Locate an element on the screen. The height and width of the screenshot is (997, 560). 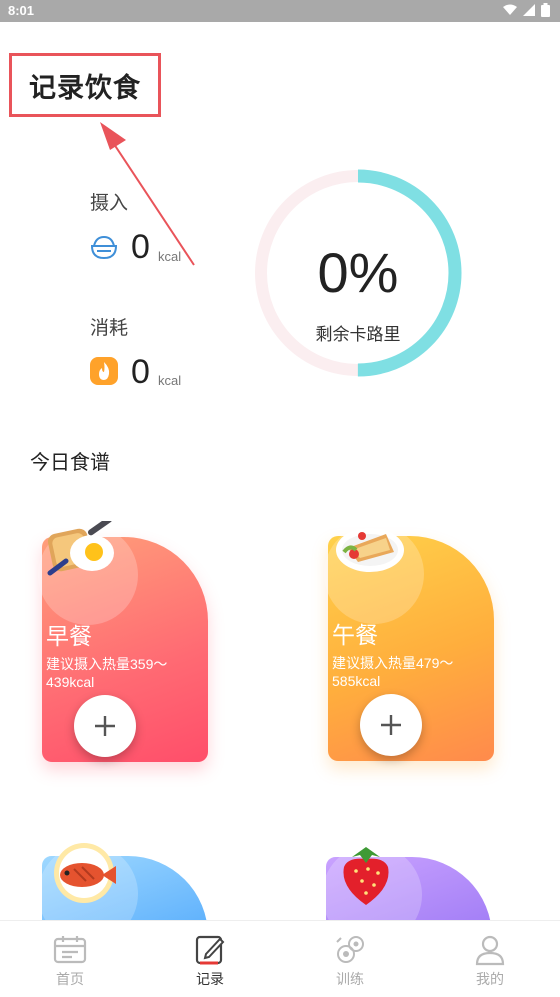
burned-value: 0 is located at coordinates (140, 372).